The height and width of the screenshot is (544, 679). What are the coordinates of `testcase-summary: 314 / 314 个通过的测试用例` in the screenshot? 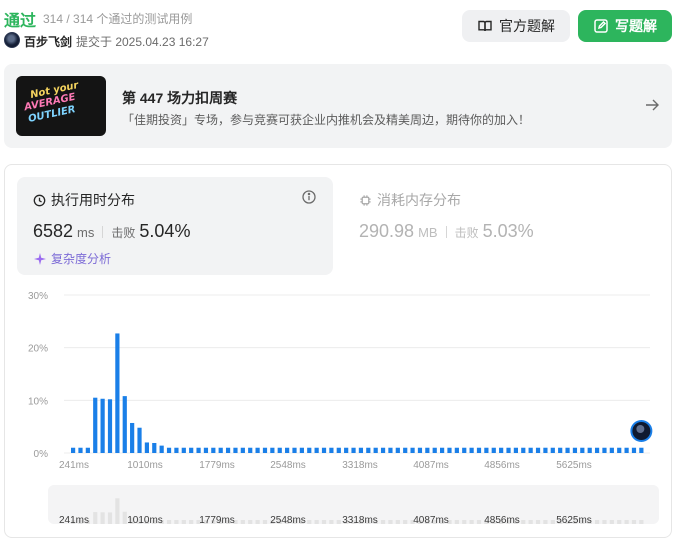 It's located at (118, 19).